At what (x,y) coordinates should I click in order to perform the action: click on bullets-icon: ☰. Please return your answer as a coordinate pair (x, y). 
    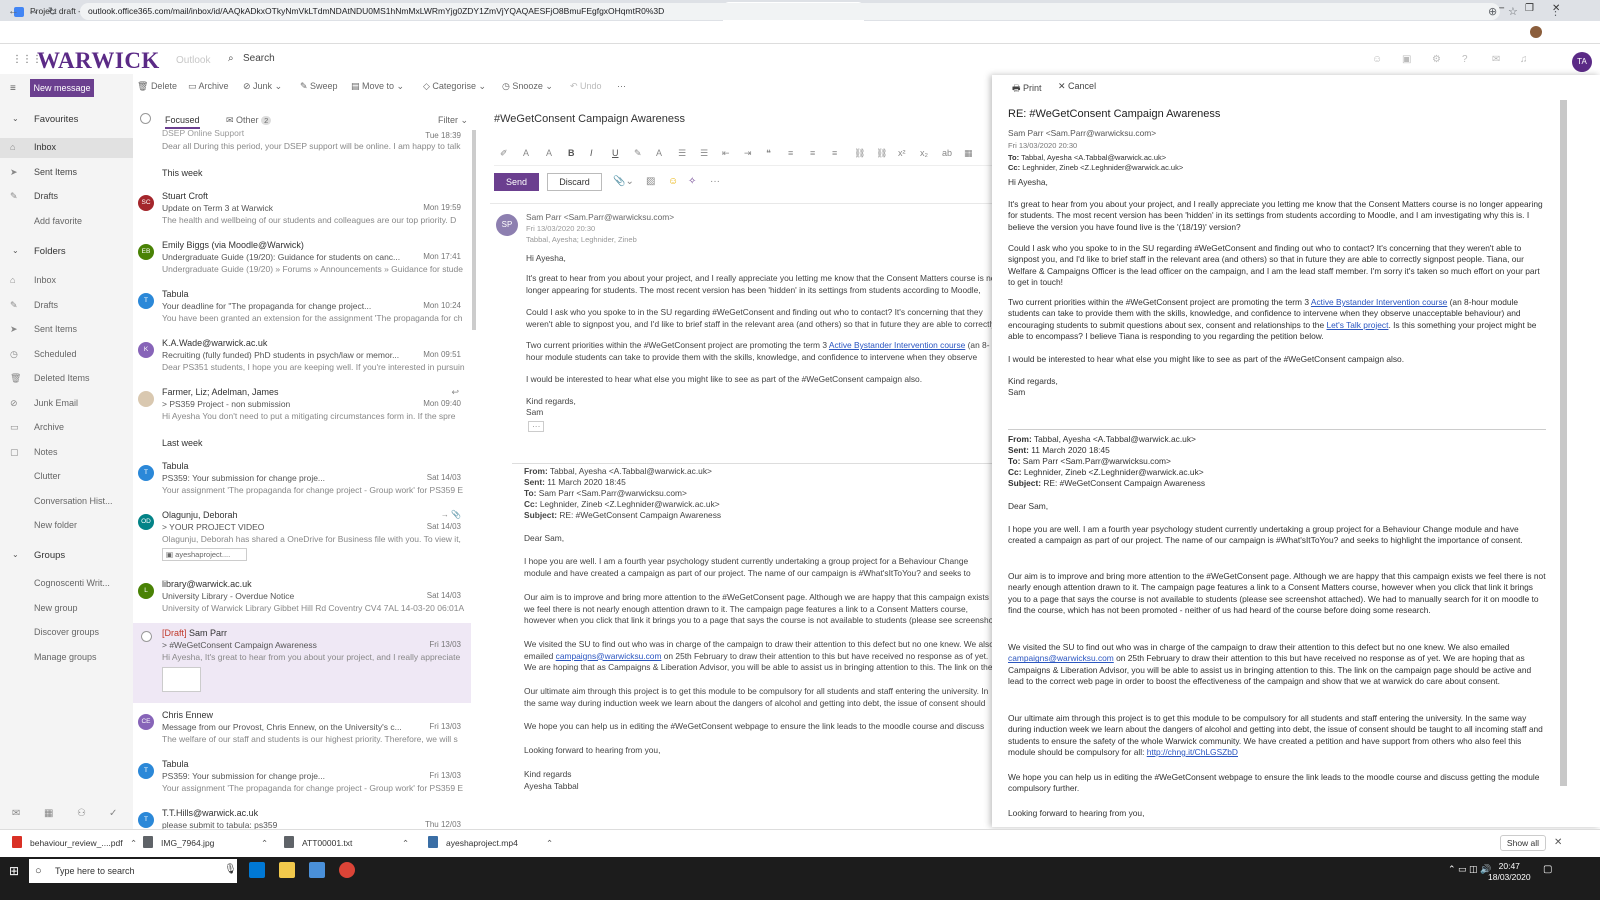
    Looking at the image, I should click on (682, 153).